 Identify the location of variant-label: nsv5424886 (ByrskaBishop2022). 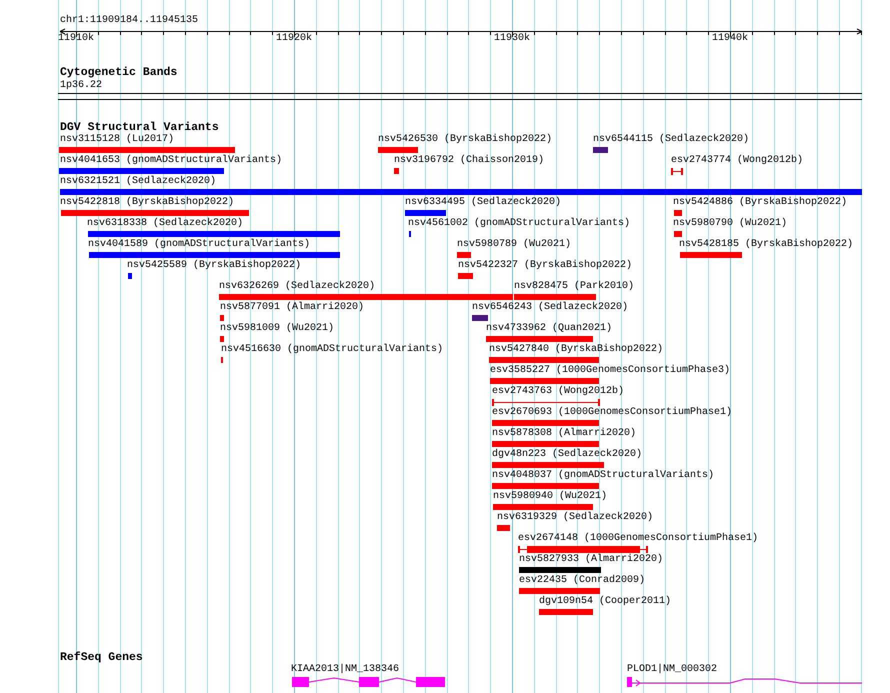
(760, 203).